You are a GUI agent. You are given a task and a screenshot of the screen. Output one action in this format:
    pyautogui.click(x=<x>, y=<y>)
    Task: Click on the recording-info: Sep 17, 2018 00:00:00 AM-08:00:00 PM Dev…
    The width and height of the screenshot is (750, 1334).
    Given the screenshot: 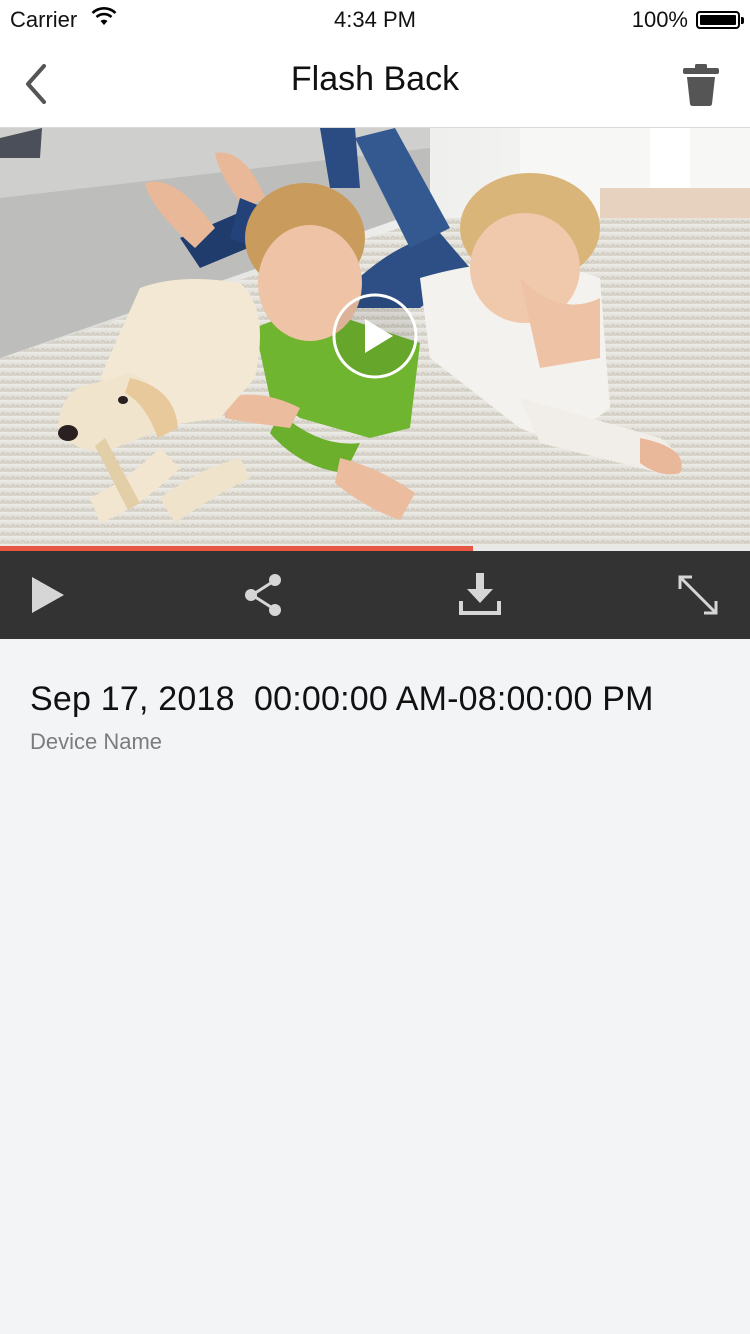 What is the action you would take?
    pyautogui.click(x=380, y=717)
    